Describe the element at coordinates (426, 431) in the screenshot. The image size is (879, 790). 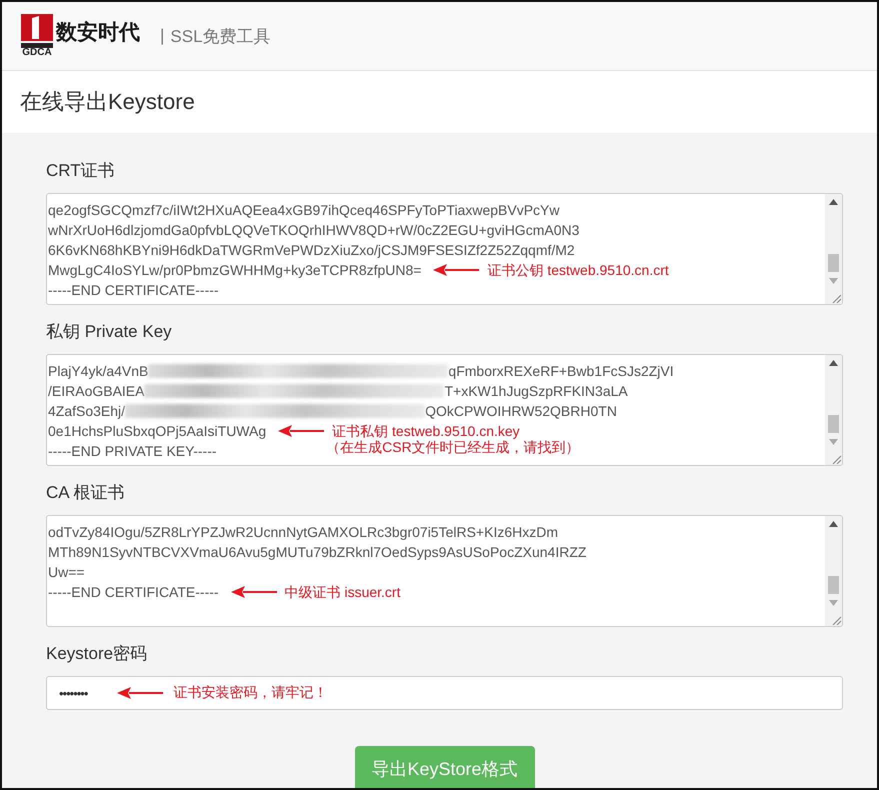
I see `annotation-text: 证书私钥 testweb.9510.cn.key` at that location.